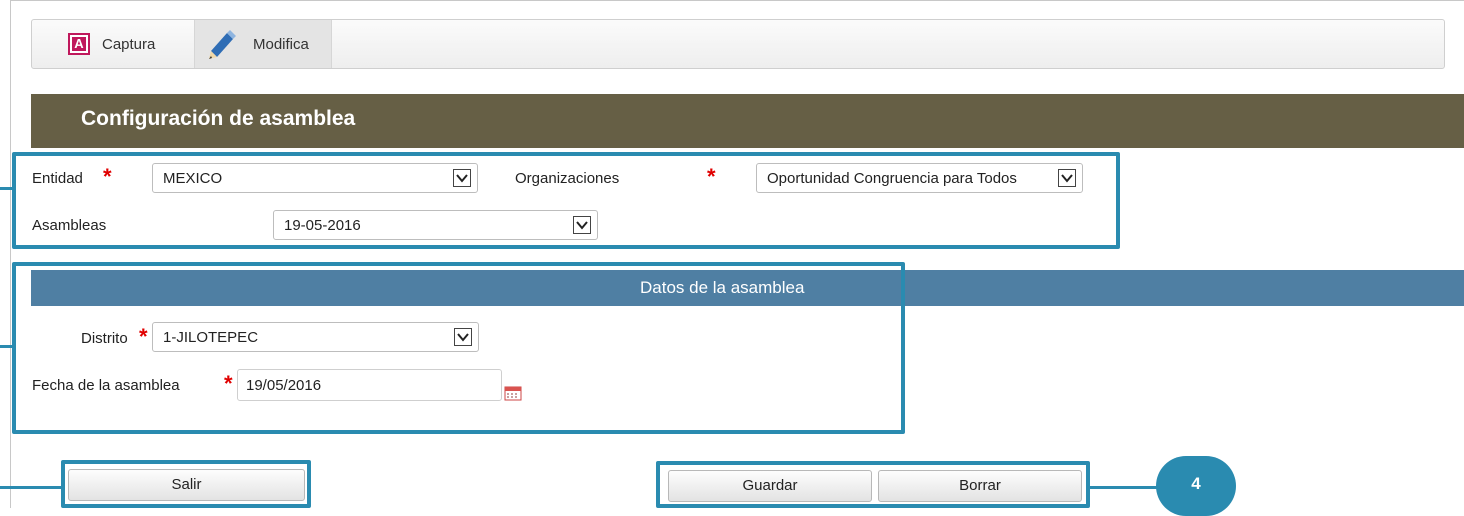 The image size is (1464, 516). What do you see at coordinates (738, 44) in the screenshot?
I see `top-toolbar: A Captura Modifica` at bounding box center [738, 44].